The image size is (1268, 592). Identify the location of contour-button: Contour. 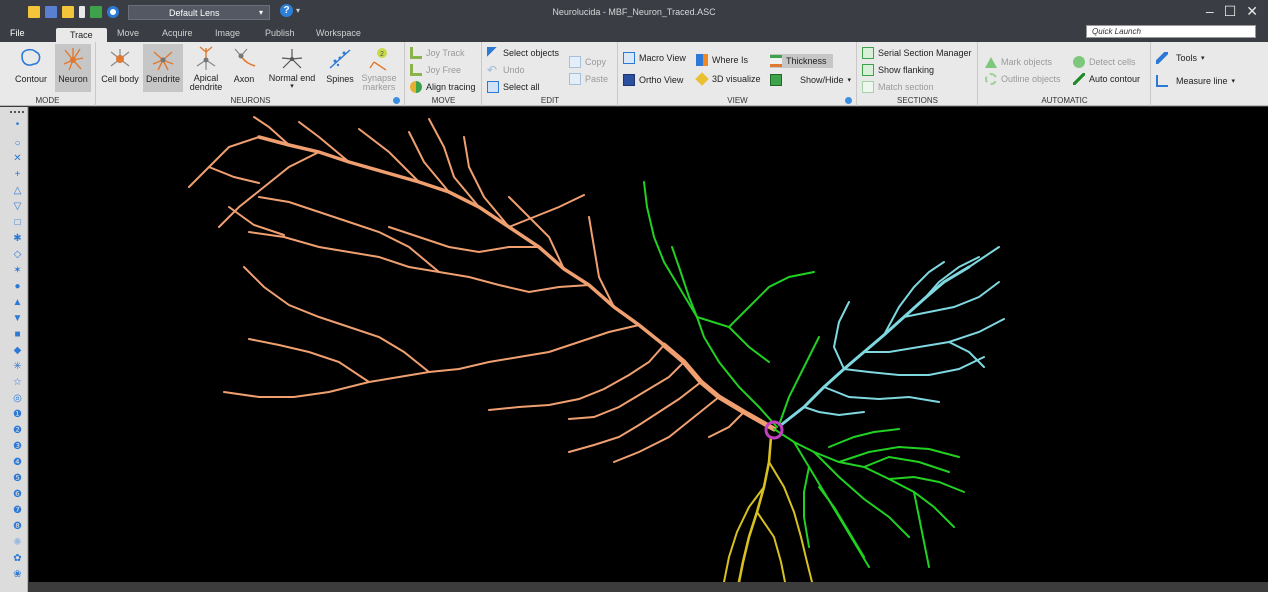
(31, 68).